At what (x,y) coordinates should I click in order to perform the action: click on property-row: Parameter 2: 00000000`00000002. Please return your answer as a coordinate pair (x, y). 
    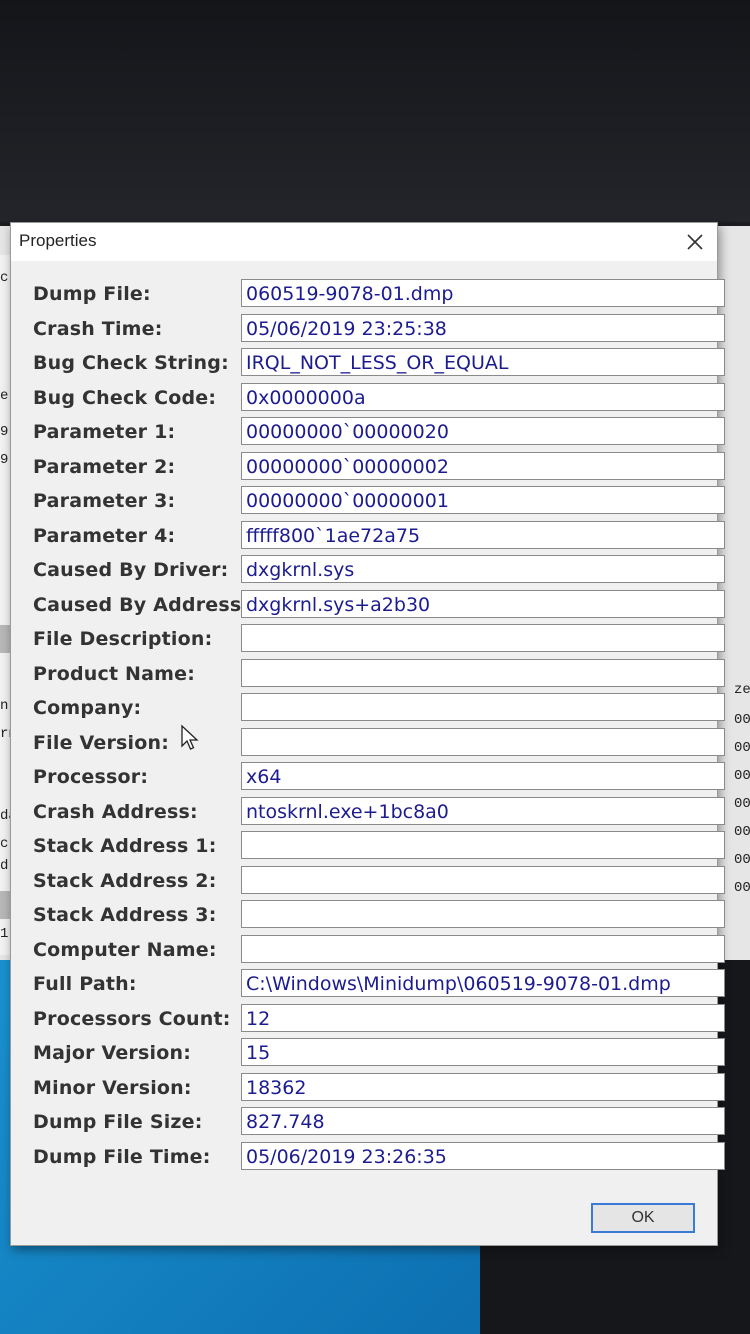
    Looking at the image, I should click on (368, 466).